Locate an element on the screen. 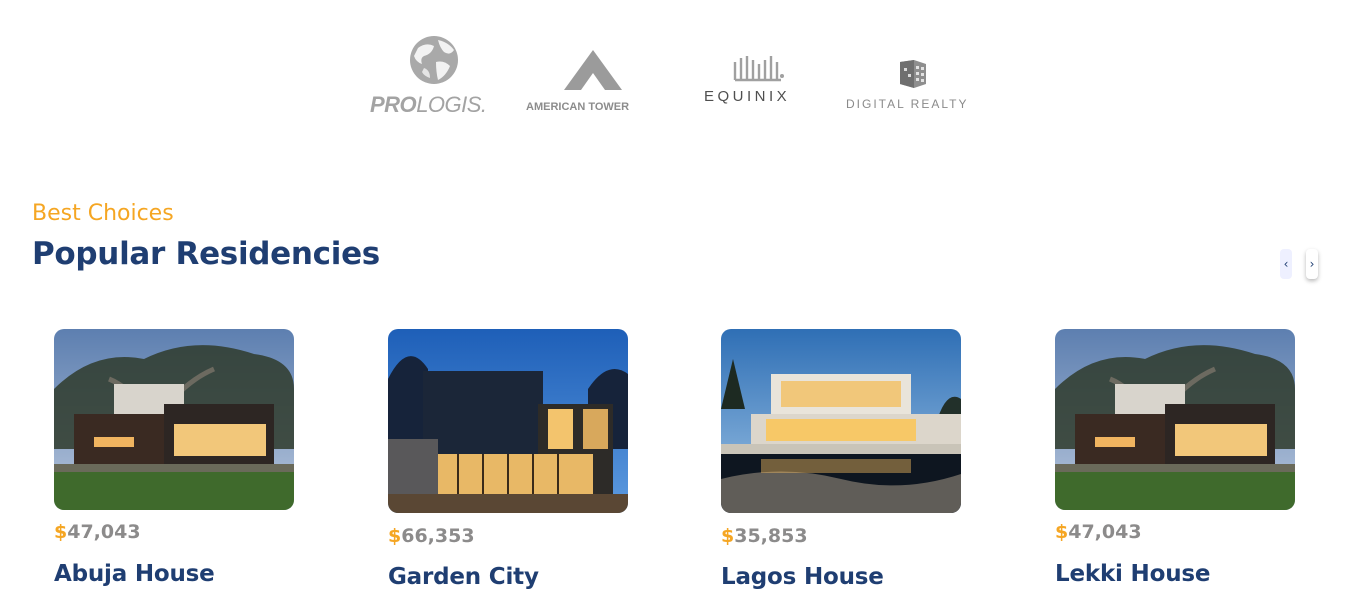 The image size is (1349, 599). company-logo-digital-realty: DIGITAL REALTY is located at coordinates (915, 85).